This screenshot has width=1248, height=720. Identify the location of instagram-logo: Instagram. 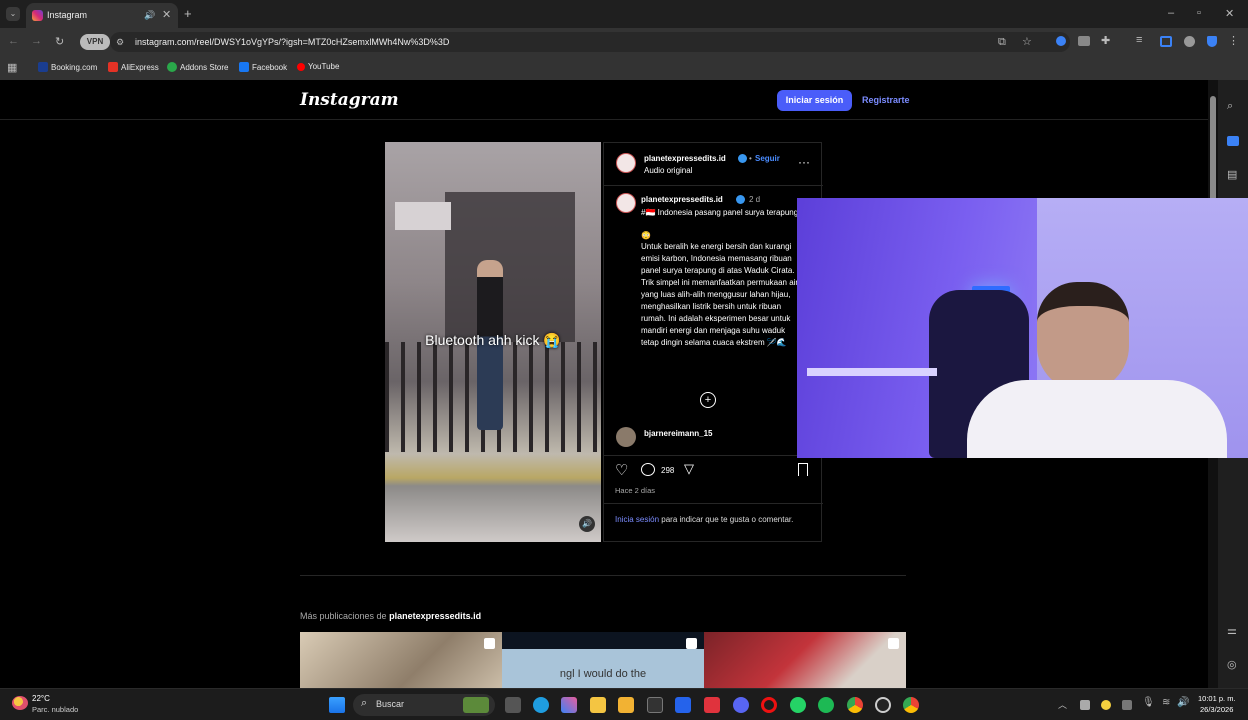
(349, 100).